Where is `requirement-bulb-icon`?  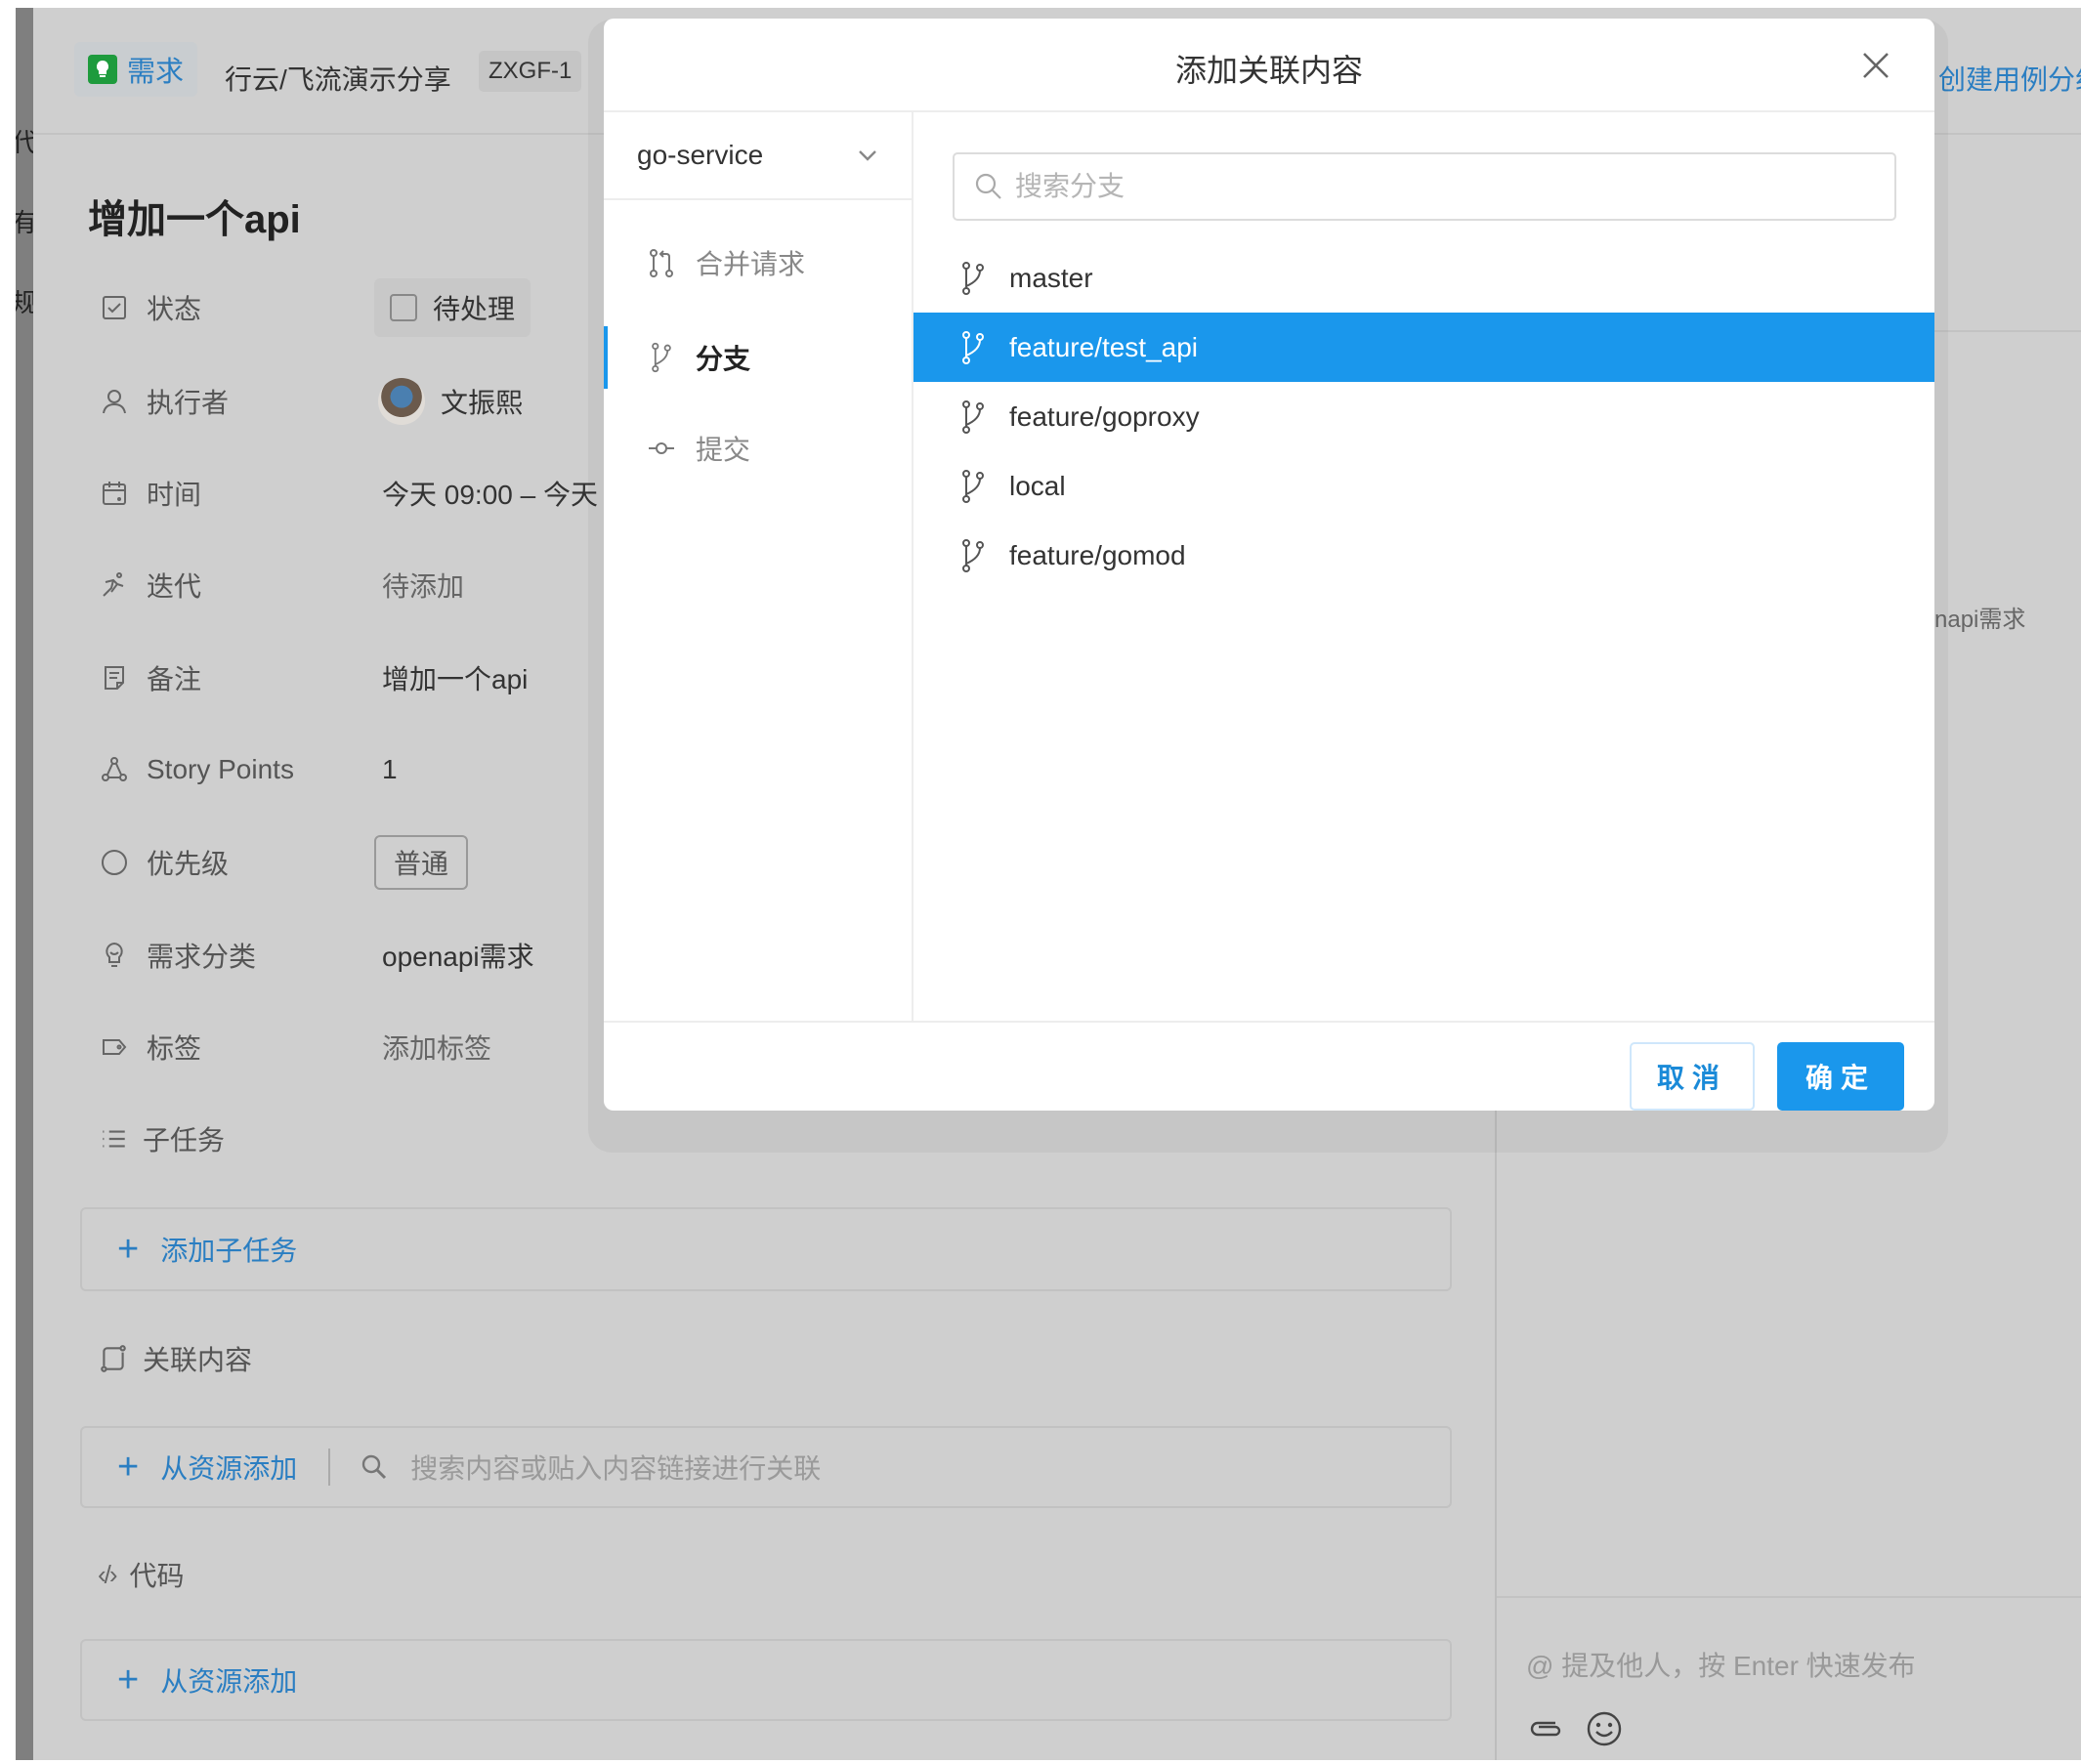 requirement-bulb-icon is located at coordinates (102, 69).